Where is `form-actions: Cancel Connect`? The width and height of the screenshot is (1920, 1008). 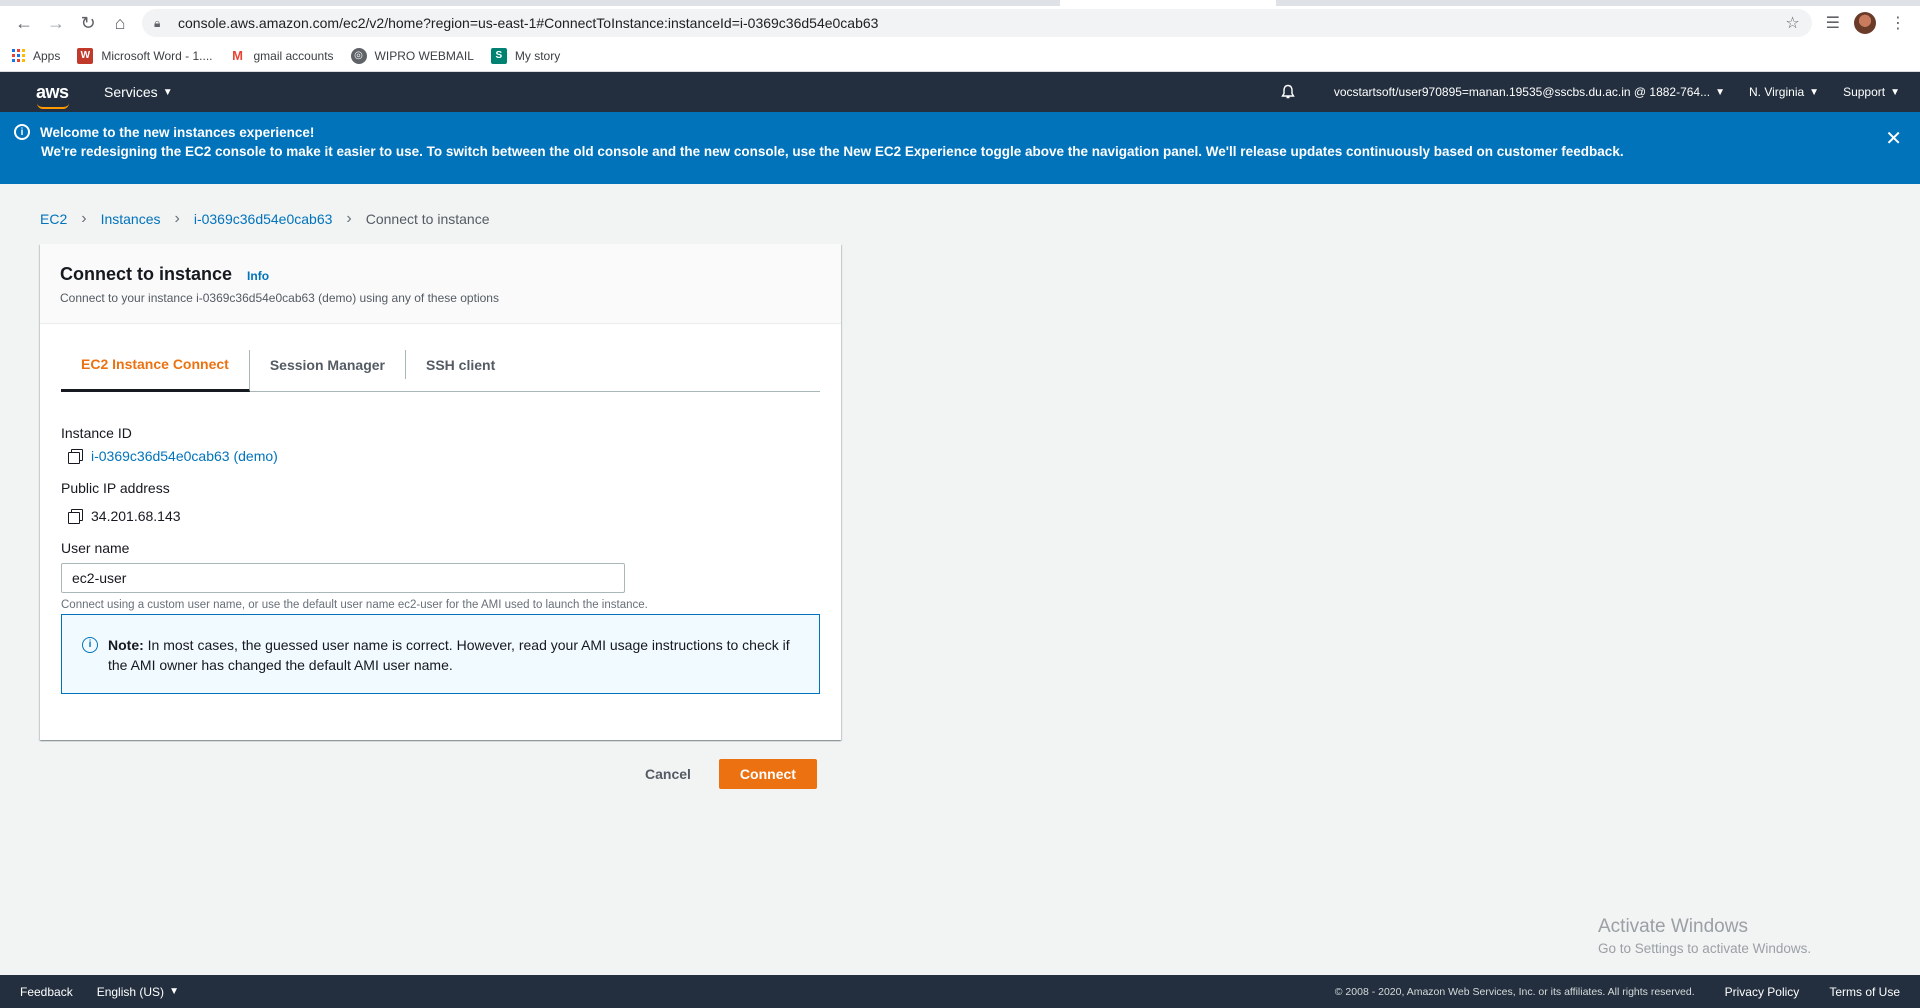
form-actions: Cancel Connect is located at coordinates (731, 774).